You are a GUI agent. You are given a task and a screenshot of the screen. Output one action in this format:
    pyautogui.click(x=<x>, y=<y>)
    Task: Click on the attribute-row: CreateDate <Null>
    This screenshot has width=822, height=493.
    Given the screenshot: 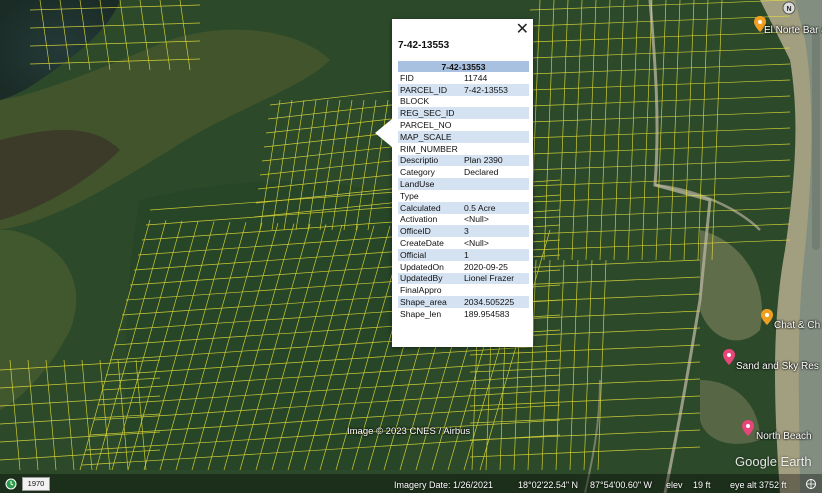 What is the action you would take?
    pyautogui.click(x=463, y=243)
    